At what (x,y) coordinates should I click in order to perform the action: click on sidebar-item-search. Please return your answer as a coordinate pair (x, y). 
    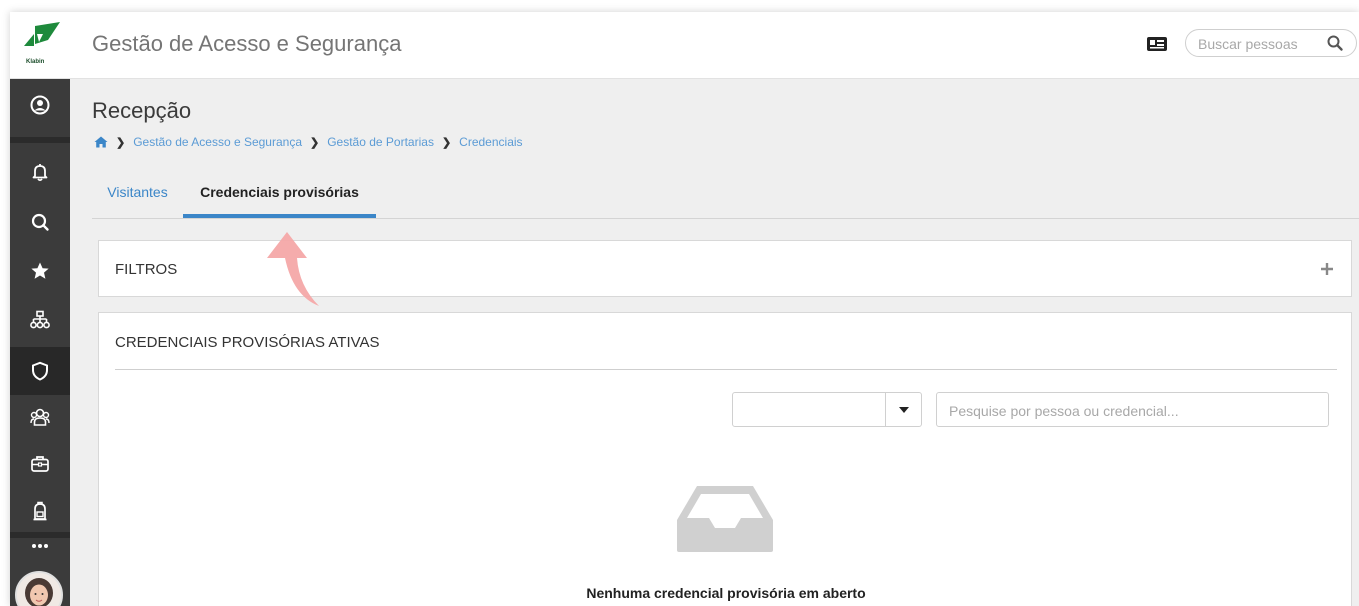
    Looking at the image, I should click on (40, 222).